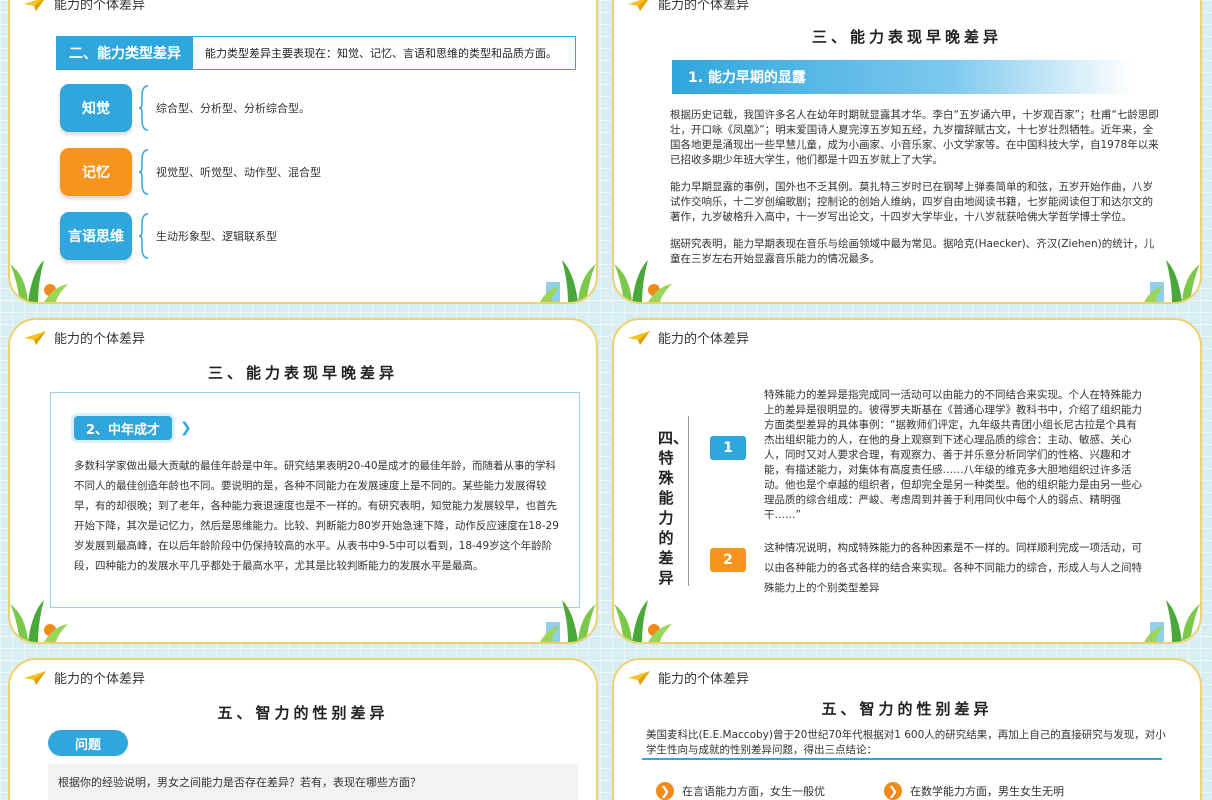  What do you see at coordinates (125, 53) in the screenshot?
I see `banner-tag: 二、能力类型差异` at bounding box center [125, 53].